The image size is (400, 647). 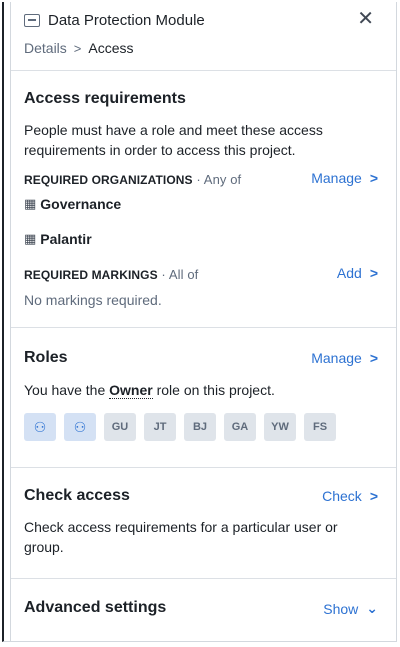 I want to click on access-requirements-title: Access requirements, so click(x=105, y=98).